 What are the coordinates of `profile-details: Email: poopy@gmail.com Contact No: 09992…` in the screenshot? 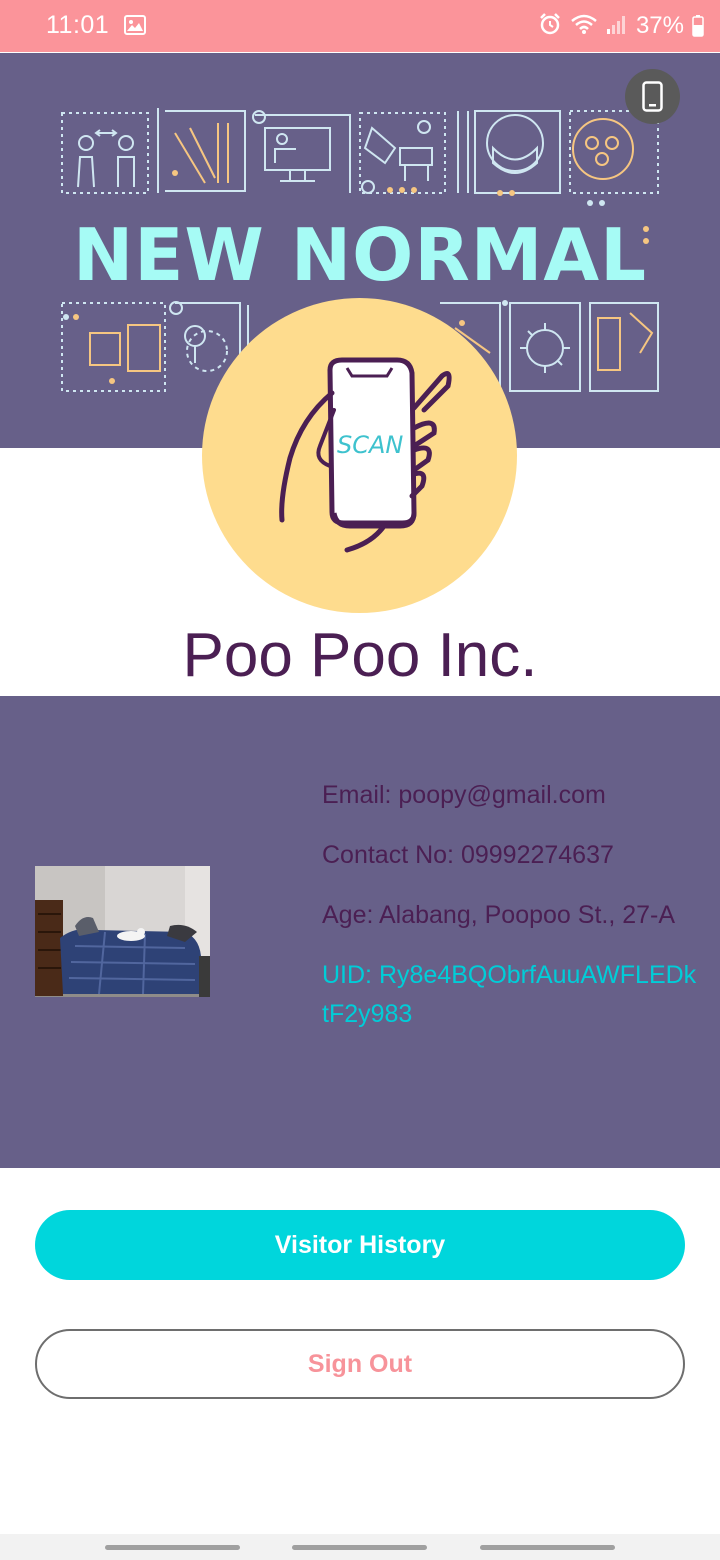 It's located at (512, 905).